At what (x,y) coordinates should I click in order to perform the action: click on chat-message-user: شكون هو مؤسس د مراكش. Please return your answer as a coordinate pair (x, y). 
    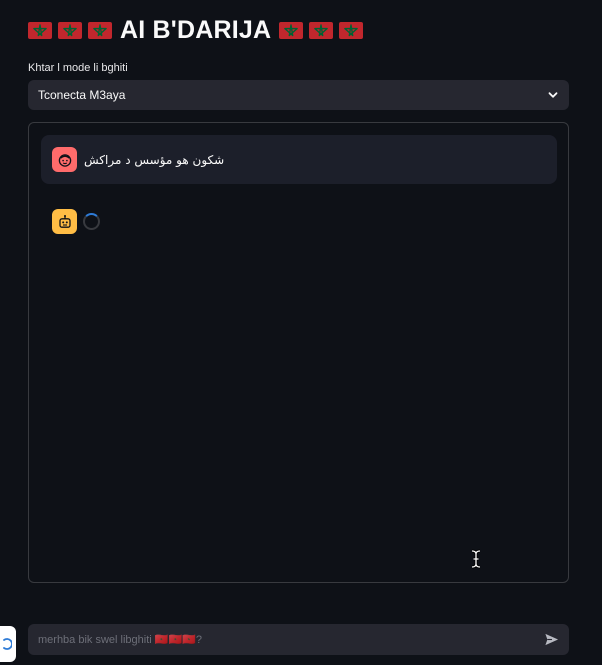
    Looking at the image, I should click on (299, 159).